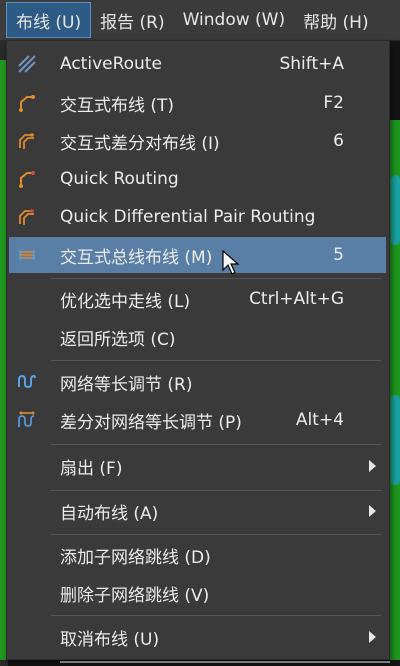 The image size is (400, 666). I want to click on menu-item-label: 添加子网络跳线 (D), so click(135, 557).